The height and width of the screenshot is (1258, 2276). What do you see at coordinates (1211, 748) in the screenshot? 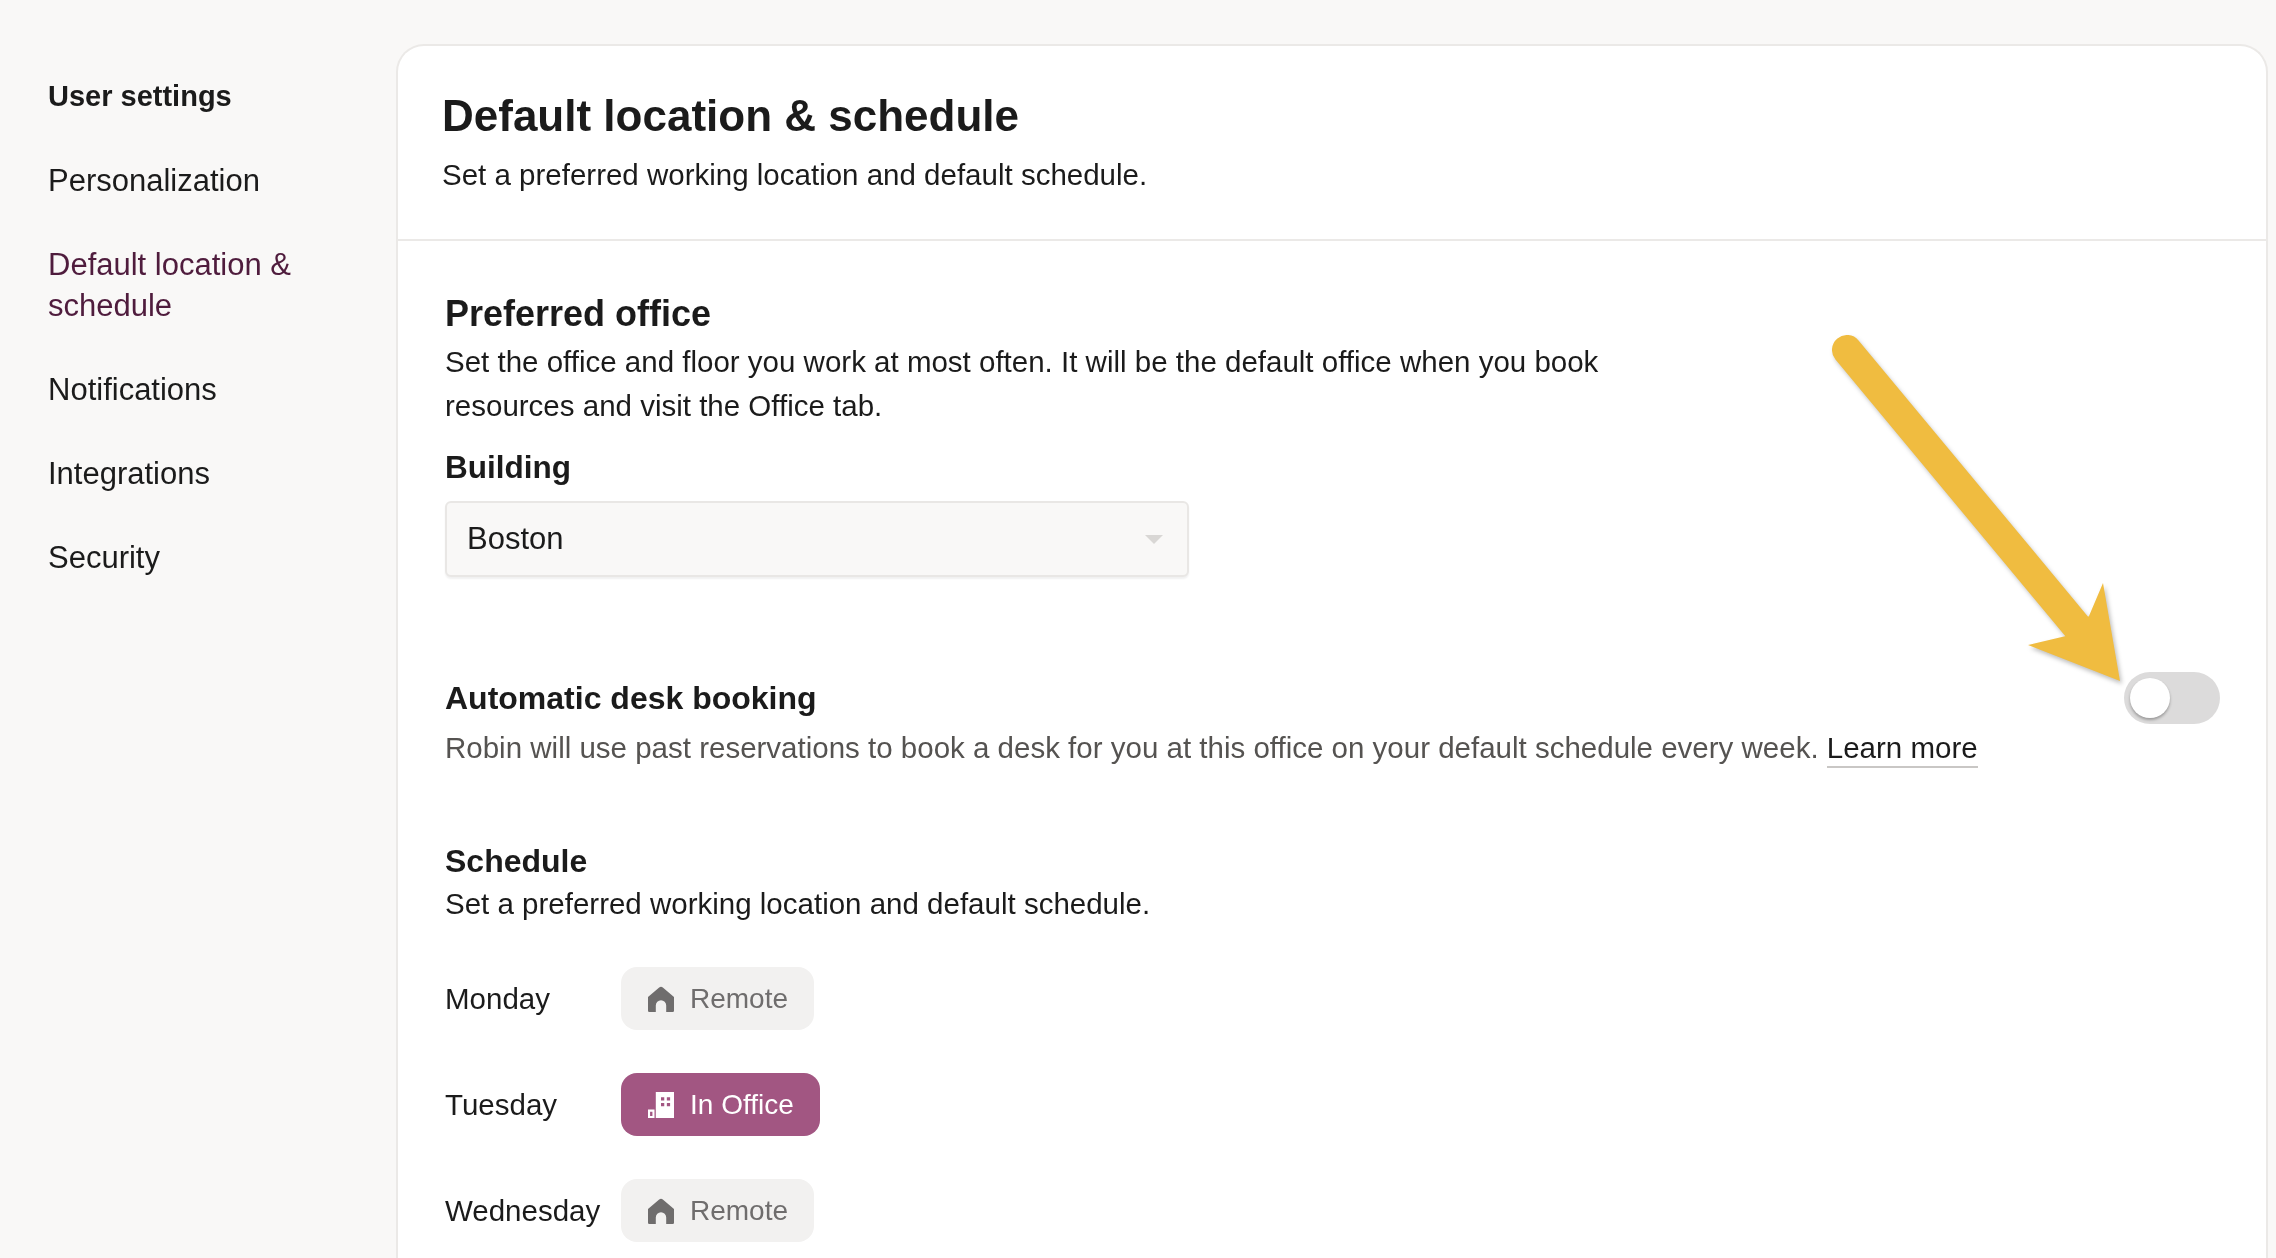
I see `section-description: Robin will use past reservations to book a desk for you at this office on your default schedule every week. Learn more` at bounding box center [1211, 748].